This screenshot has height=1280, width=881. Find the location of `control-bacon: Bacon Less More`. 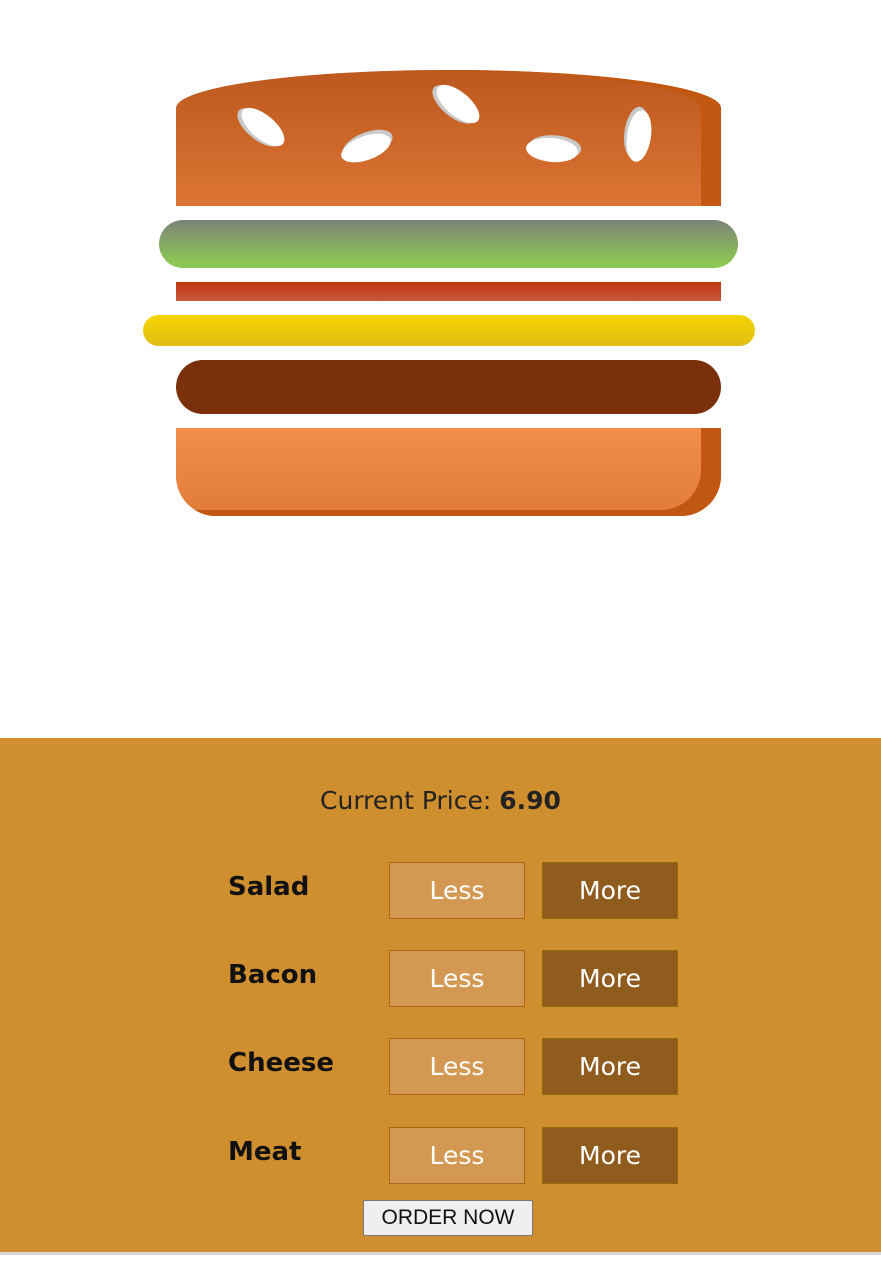

control-bacon: Bacon Less More is located at coordinates (458, 979).